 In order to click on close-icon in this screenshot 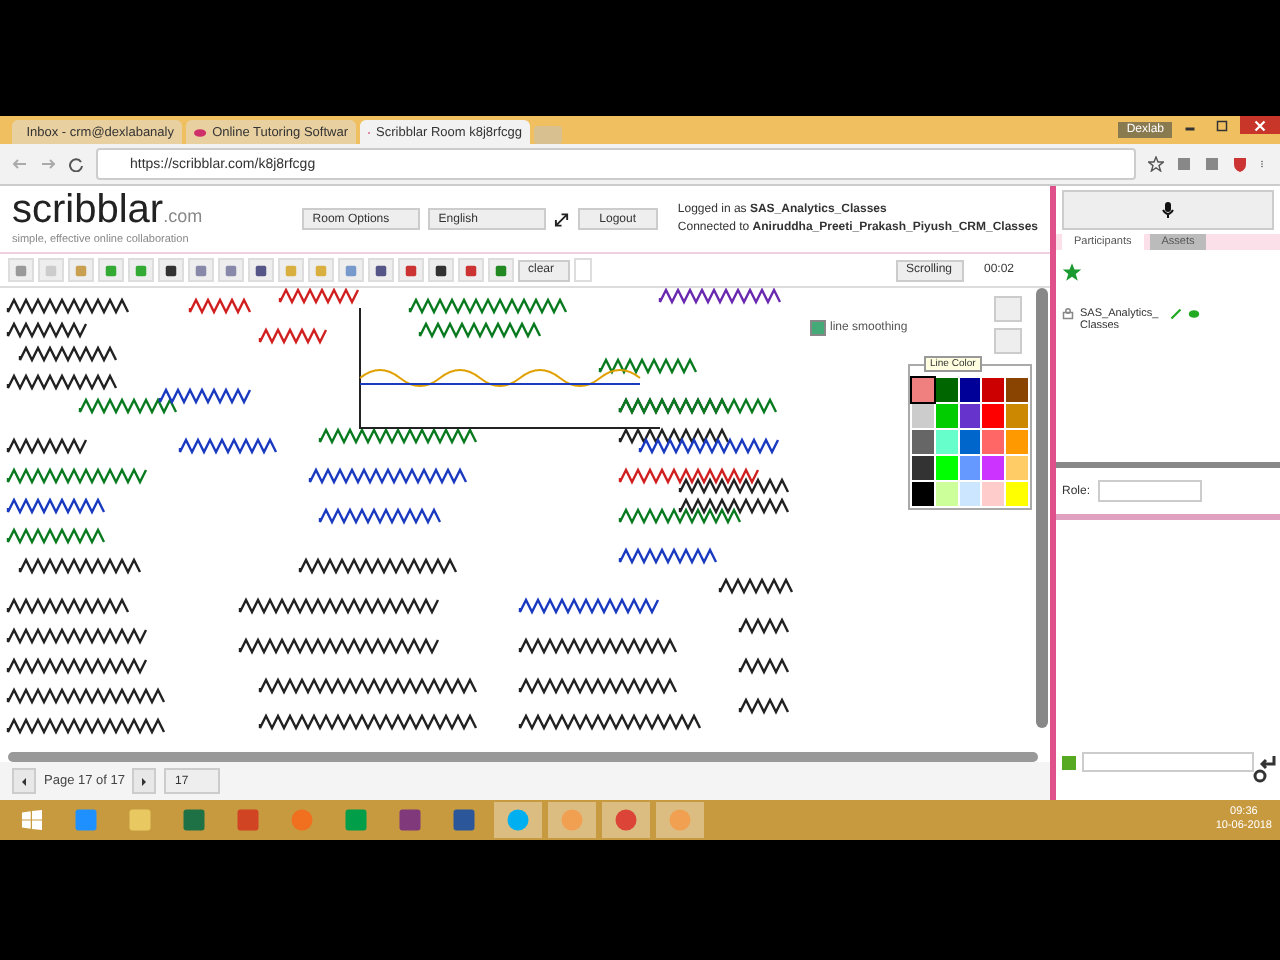, I will do `click(1260, 125)`.